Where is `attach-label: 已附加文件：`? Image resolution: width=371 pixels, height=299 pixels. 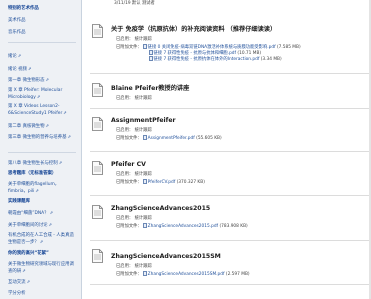 attach-label: 已附加文件： is located at coordinates (129, 47).